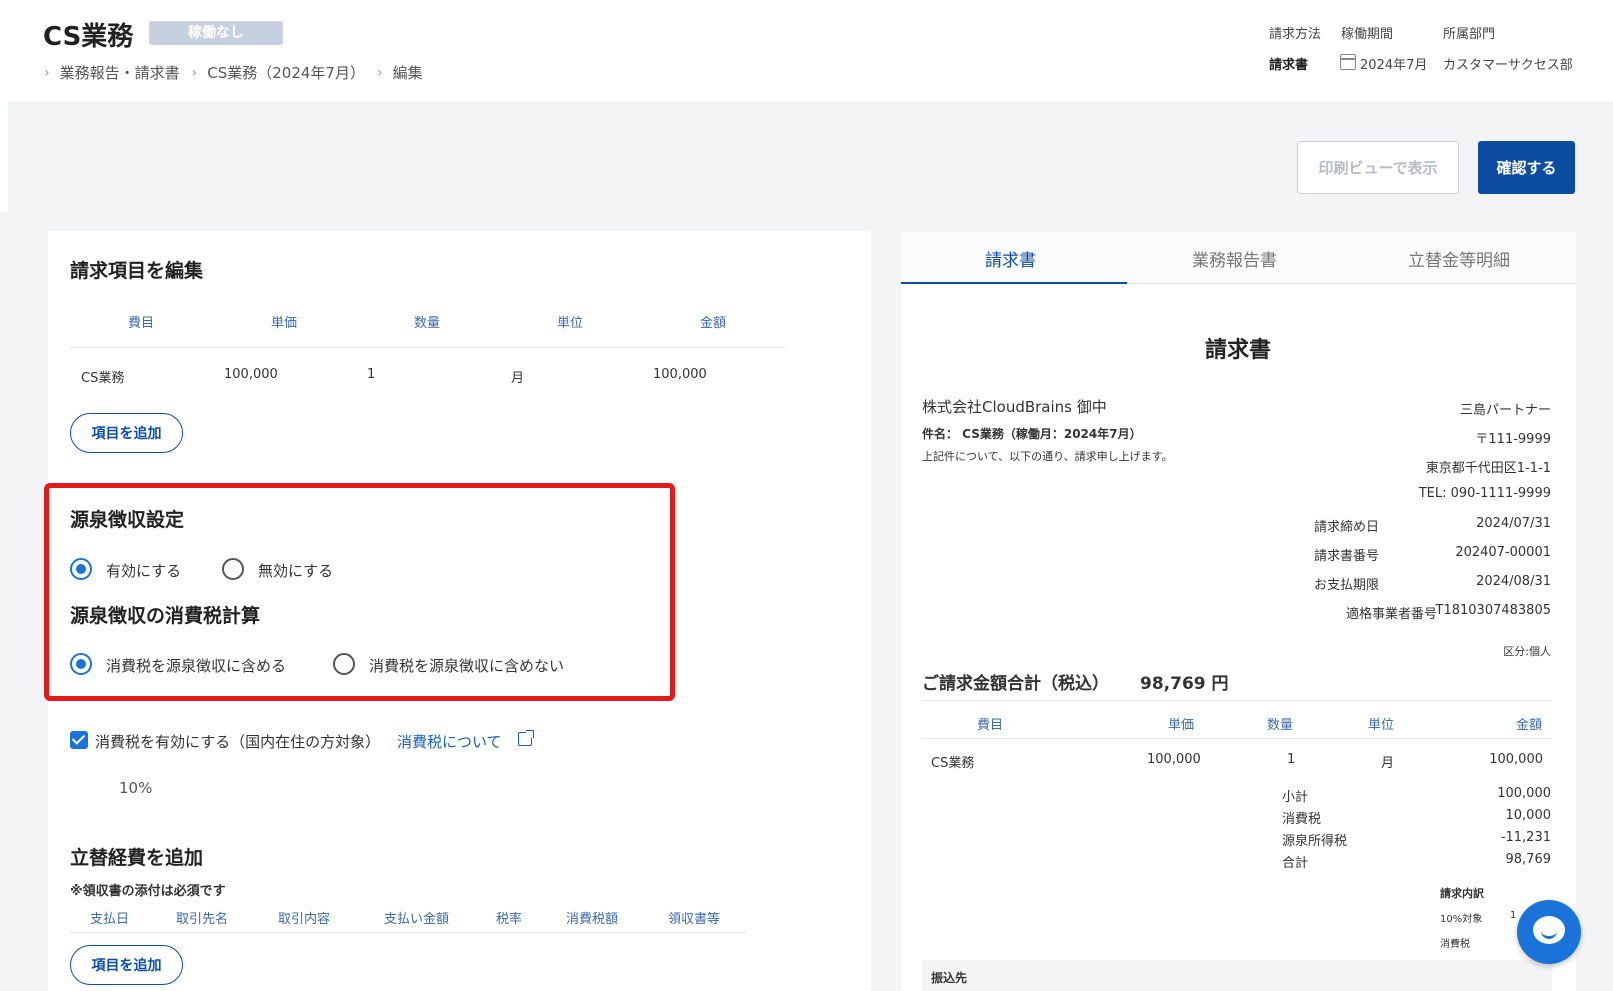 The image size is (1613, 991). I want to click on external-link-icon, so click(526, 738).